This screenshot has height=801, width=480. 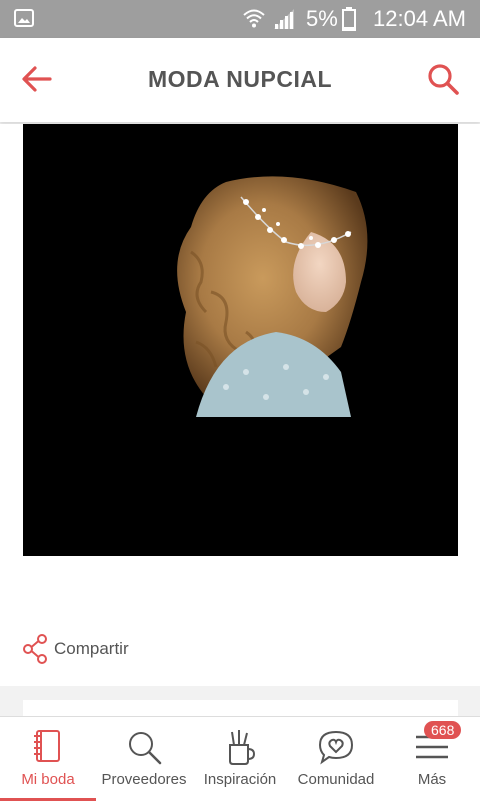 What do you see at coordinates (35, 649) in the screenshot?
I see `share-icon` at bounding box center [35, 649].